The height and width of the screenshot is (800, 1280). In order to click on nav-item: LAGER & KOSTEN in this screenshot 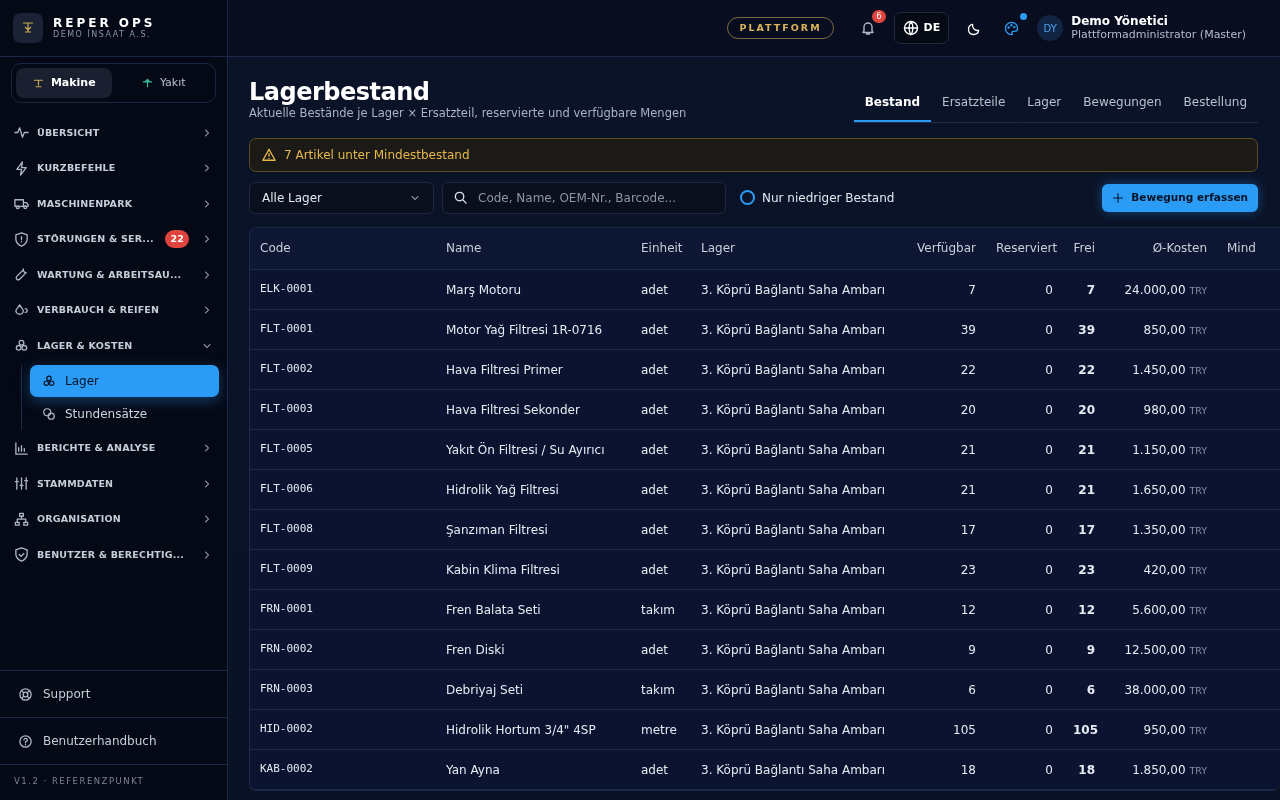, I will do `click(113, 346)`.